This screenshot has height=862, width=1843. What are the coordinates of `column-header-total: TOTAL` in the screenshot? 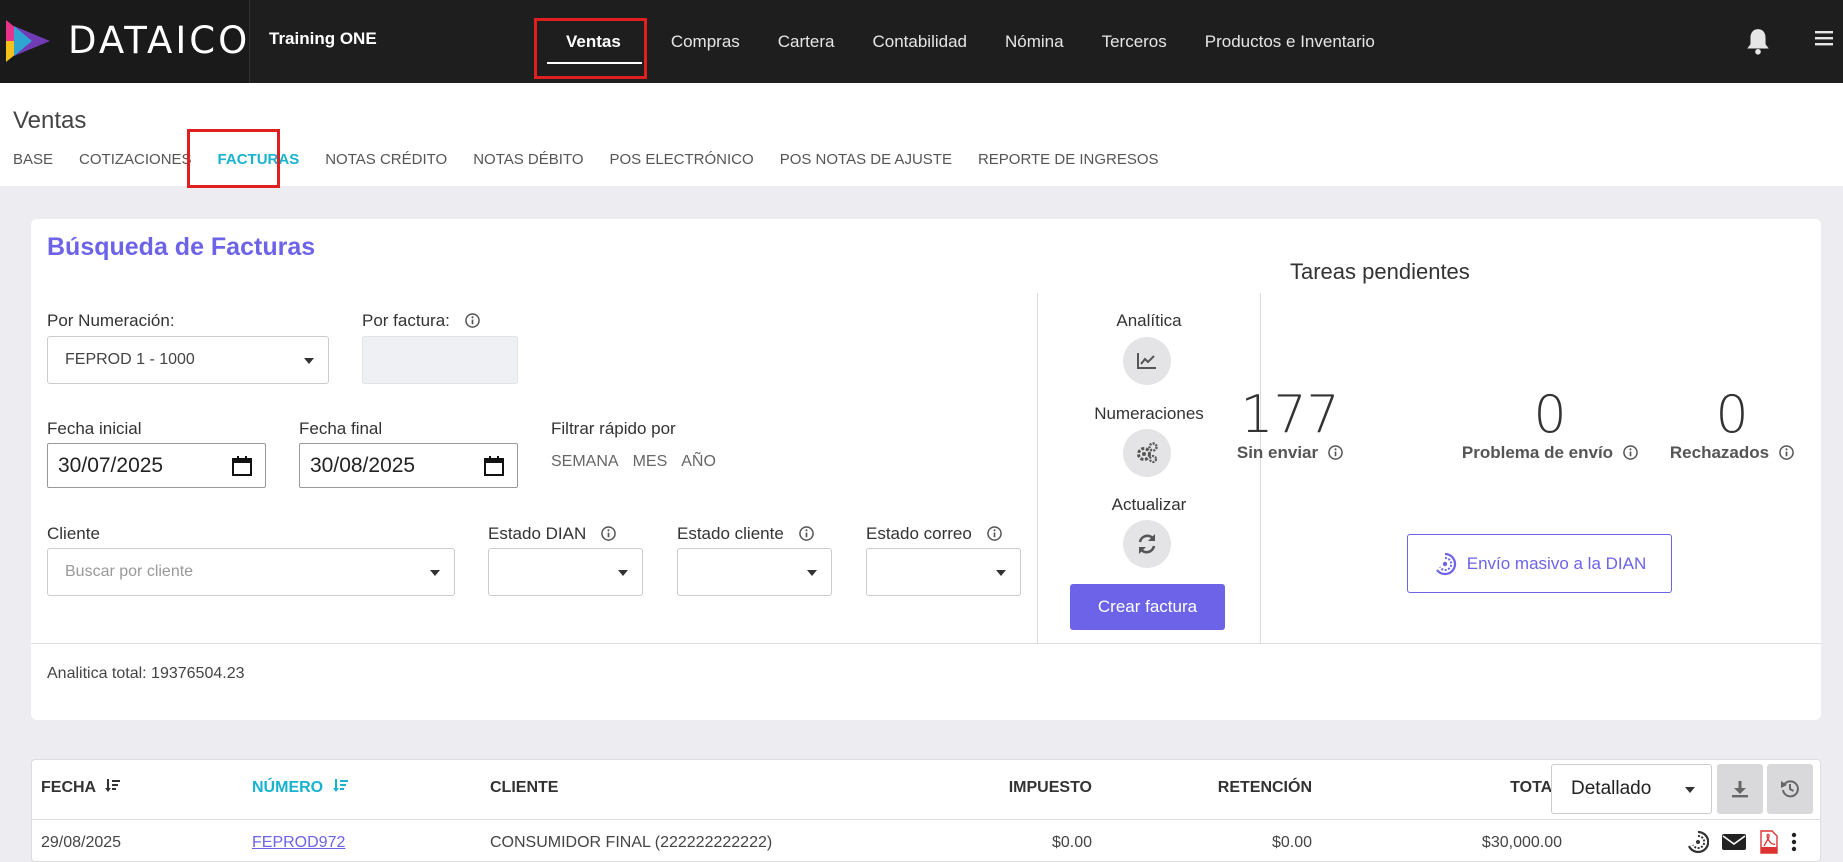 It's located at (1472, 788).